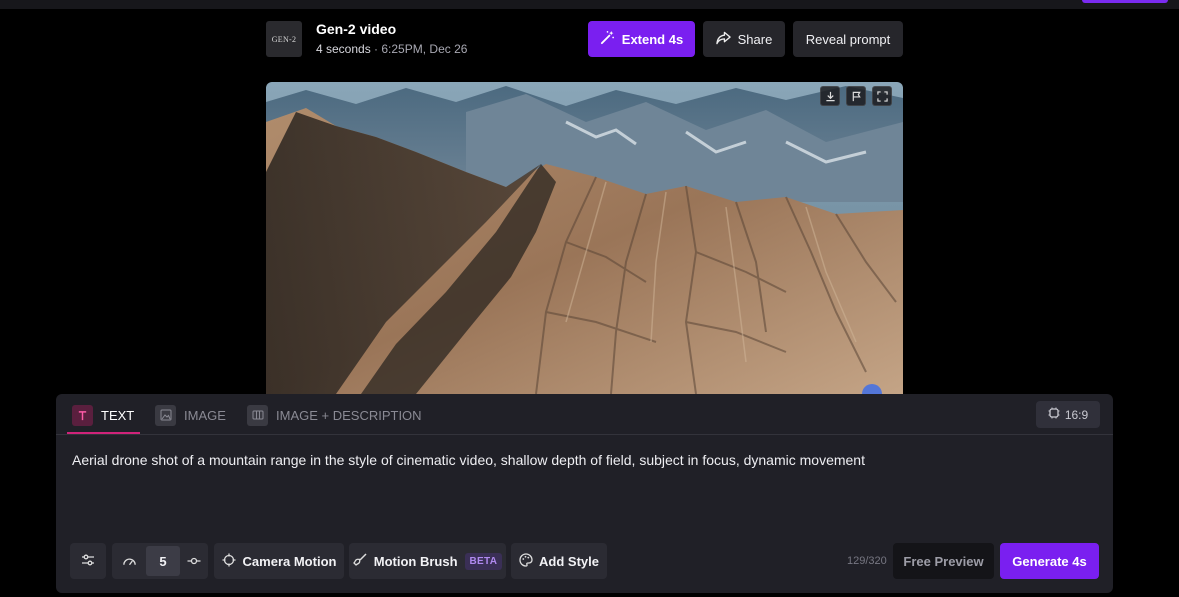 The width and height of the screenshot is (1179, 597). Describe the element at coordinates (349, 415) in the screenshot. I see `tab-image-description-label: IMAGE + DESCRIPTION` at that location.